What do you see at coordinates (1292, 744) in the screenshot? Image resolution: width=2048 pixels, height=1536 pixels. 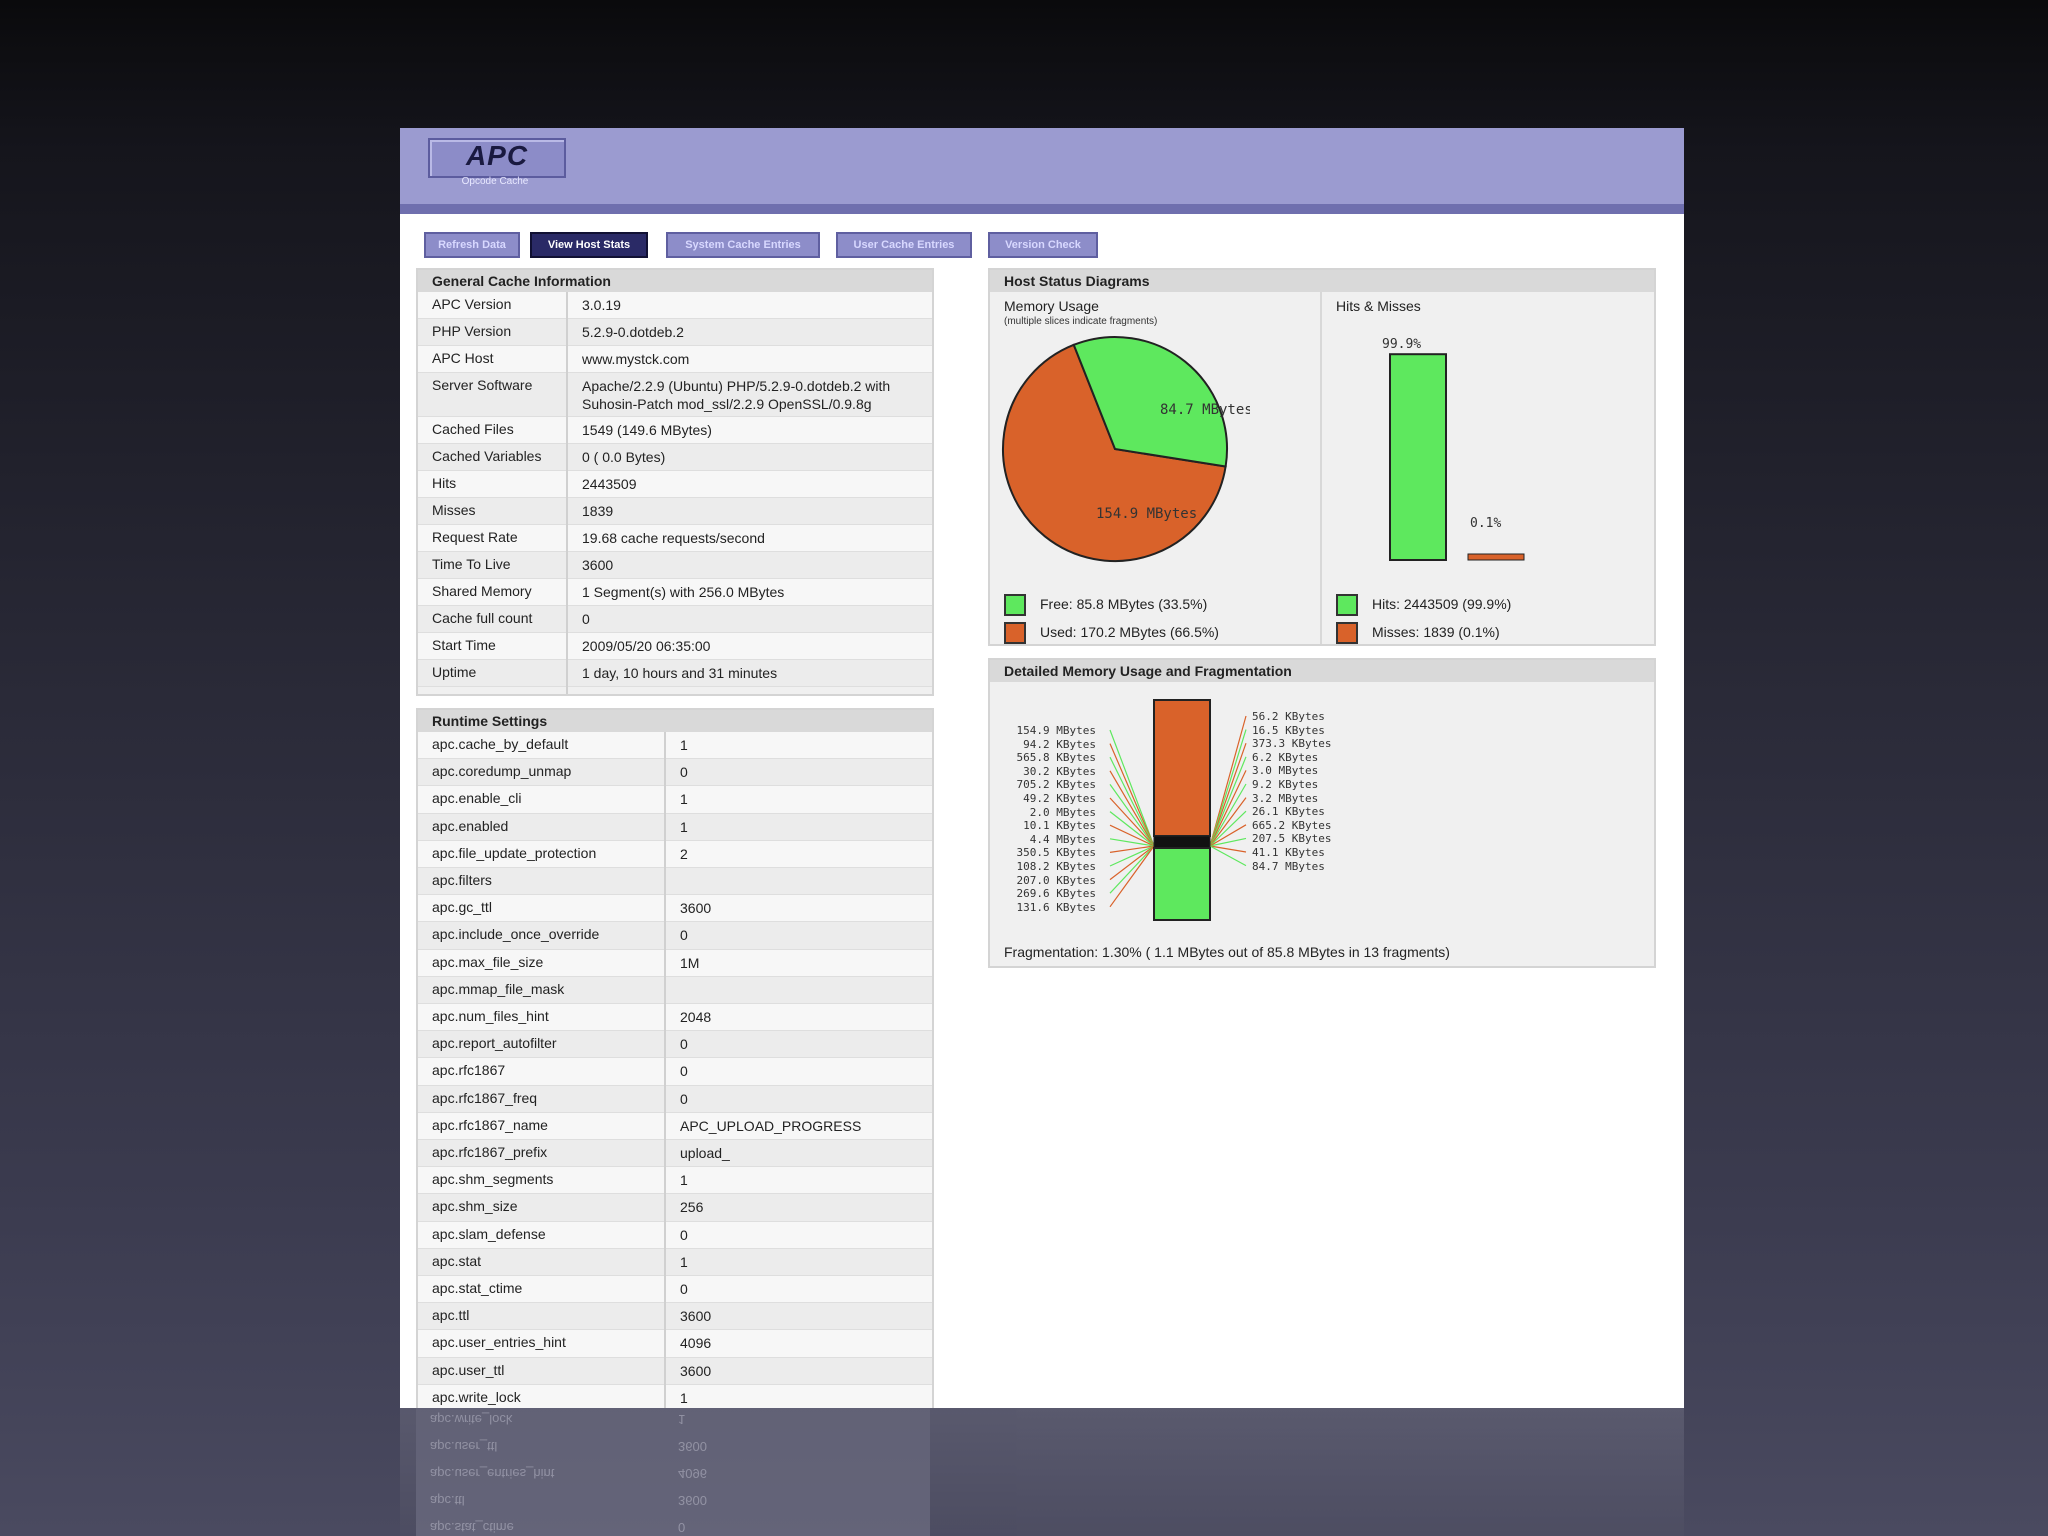 I see `fragment-label-right: 373.3 KBytes` at bounding box center [1292, 744].